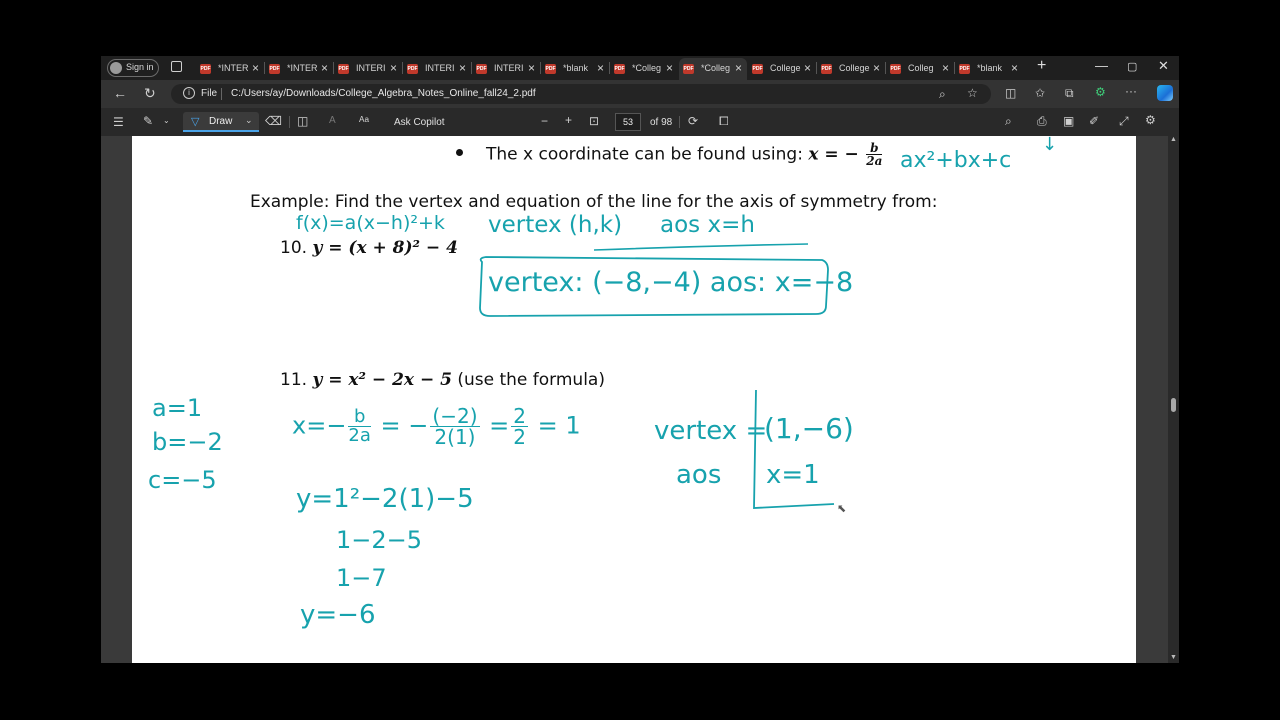 The image size is (1280, 720). Describe the element at coordinates (148, 121) in the screenshot. I see `highlight-icon: ✎` at that location.